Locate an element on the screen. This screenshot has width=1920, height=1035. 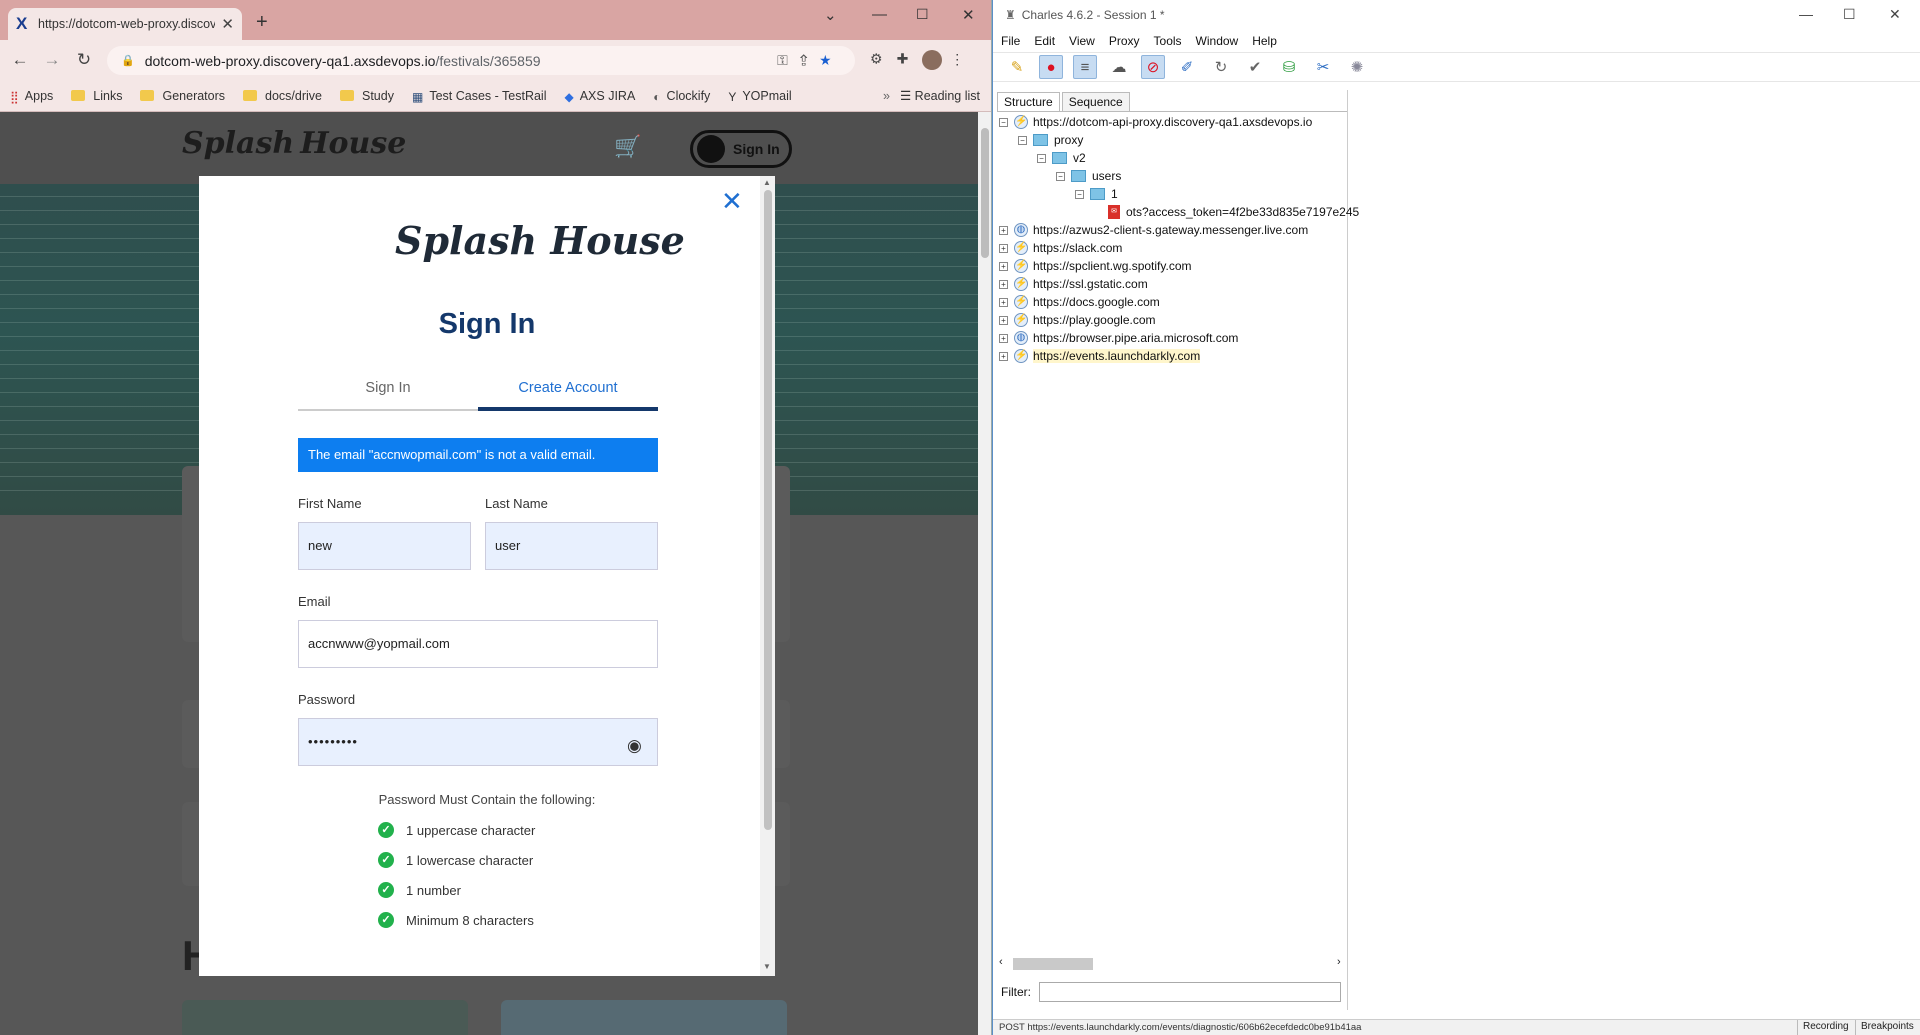
tree-request-node: ✉ ots?access_token=4f2be33d835e7197e245 is located at coordinates (1233, 212).